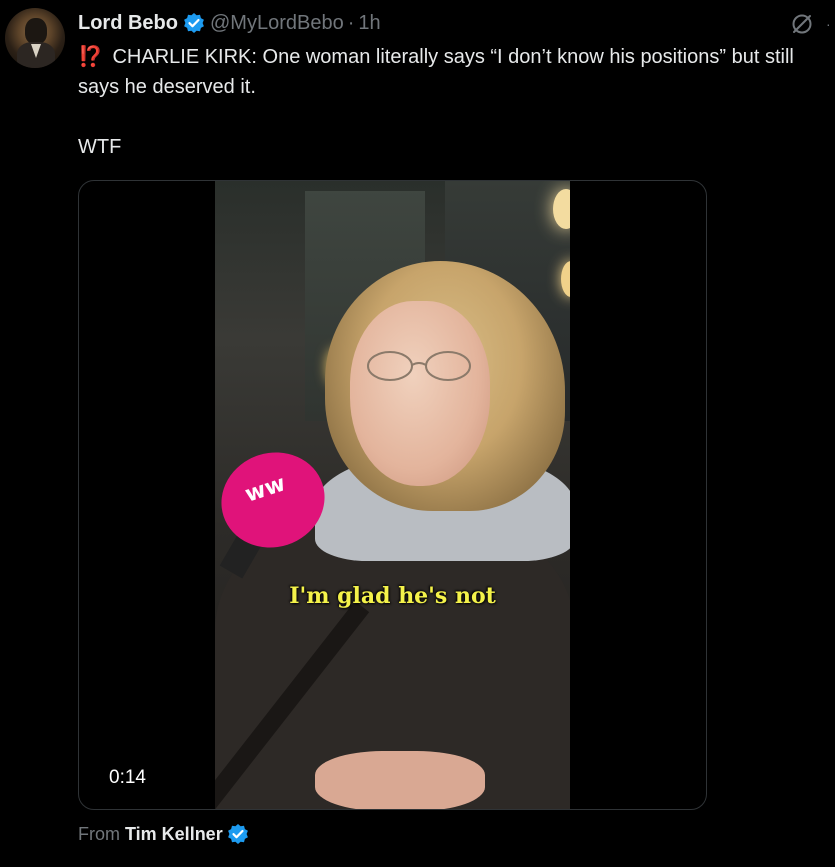  I want to click on video-caption: I'm glad he's not, so click(392, 596).